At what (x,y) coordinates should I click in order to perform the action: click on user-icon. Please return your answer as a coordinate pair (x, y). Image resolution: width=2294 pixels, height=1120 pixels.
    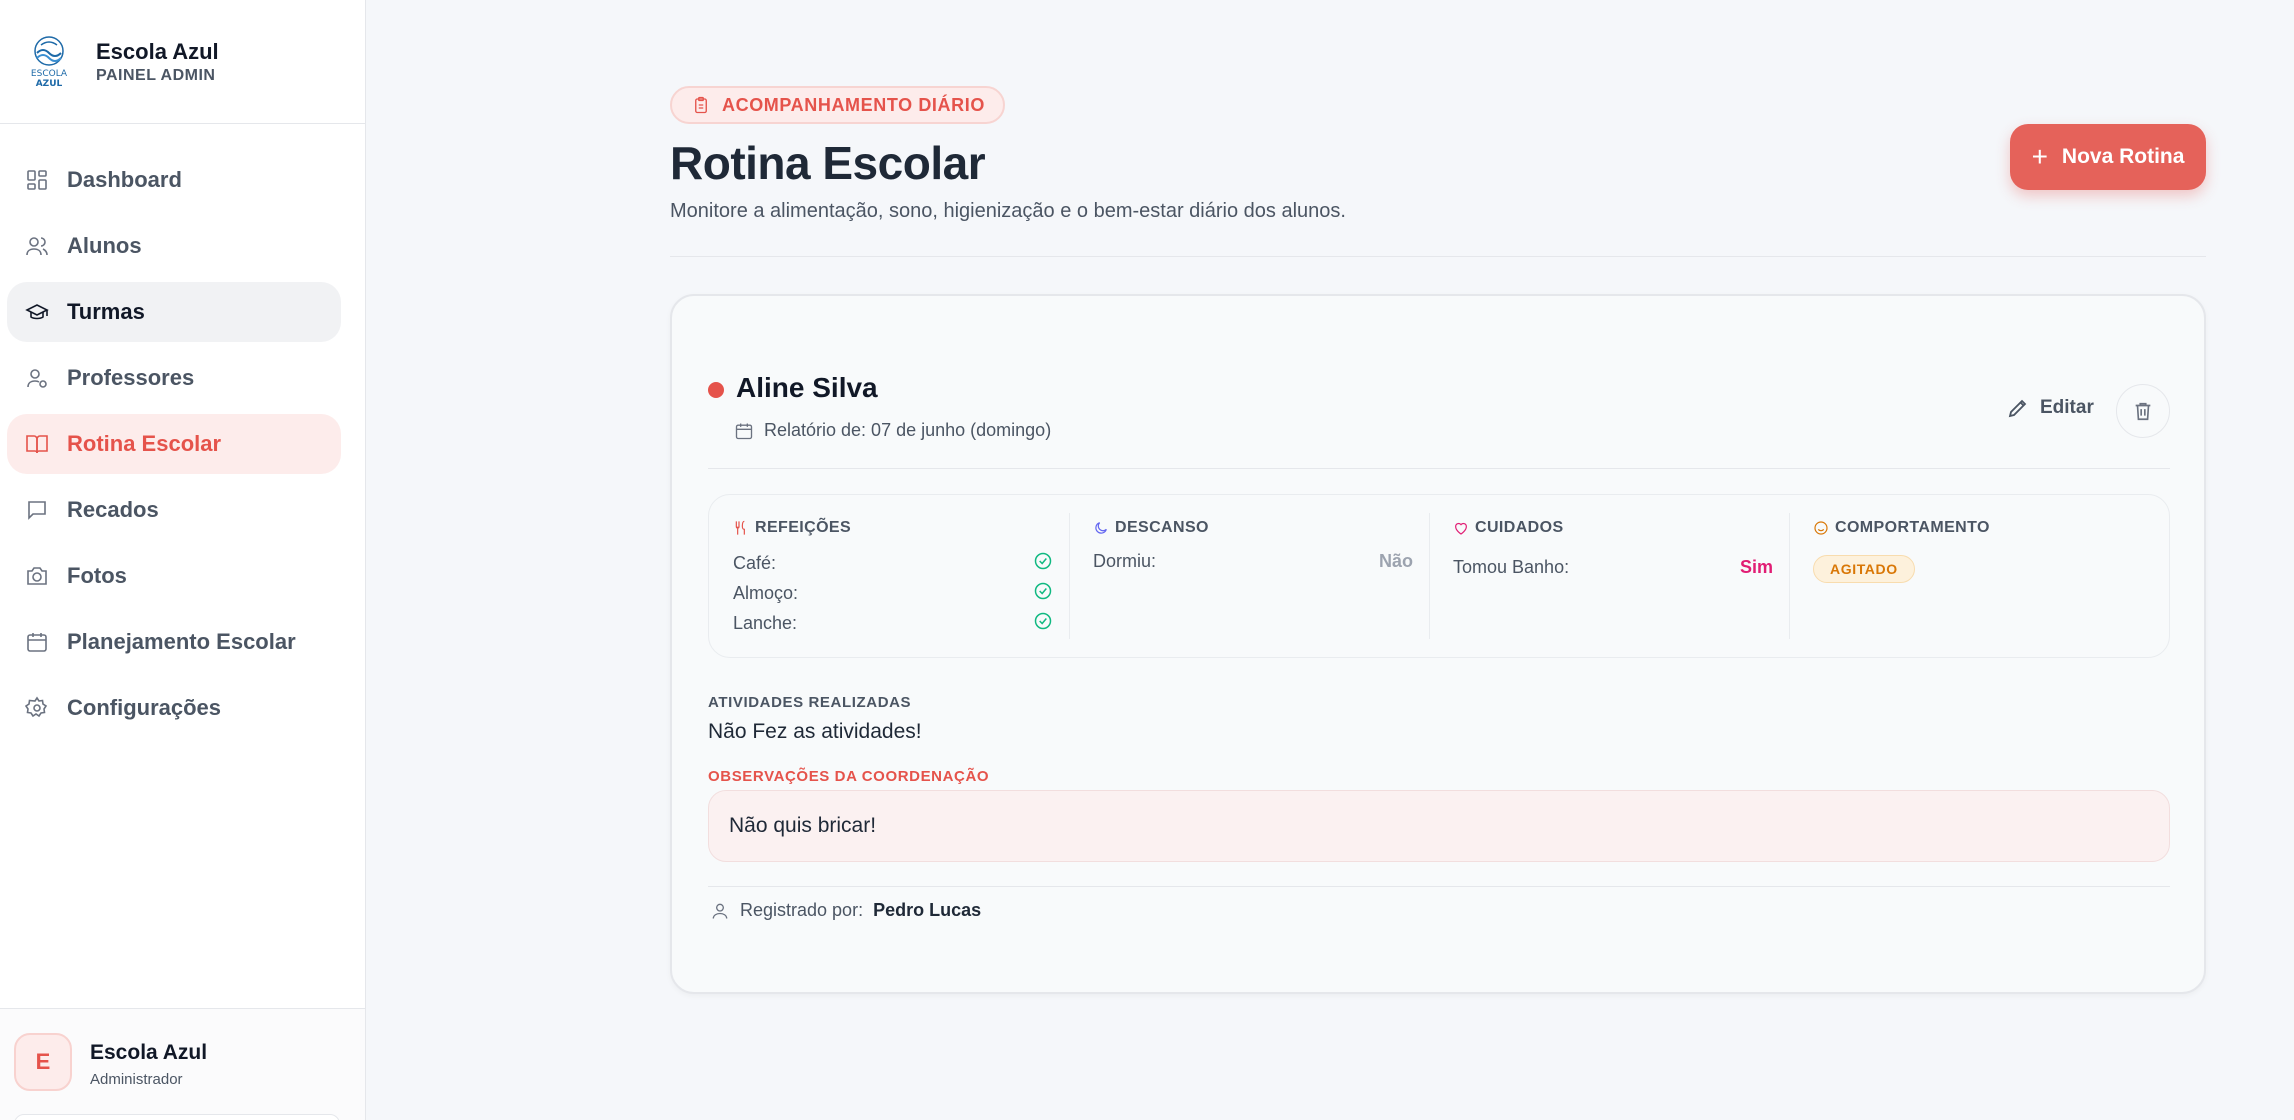
    Looking at the image, I should click on (720, 911).